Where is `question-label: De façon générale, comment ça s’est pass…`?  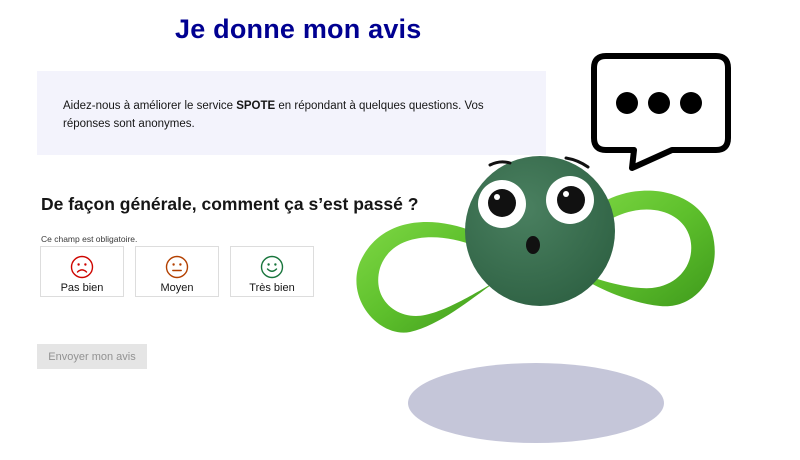 question-label: De façon générale, comment ça s’est pass… is located at coordinates (230, 204).